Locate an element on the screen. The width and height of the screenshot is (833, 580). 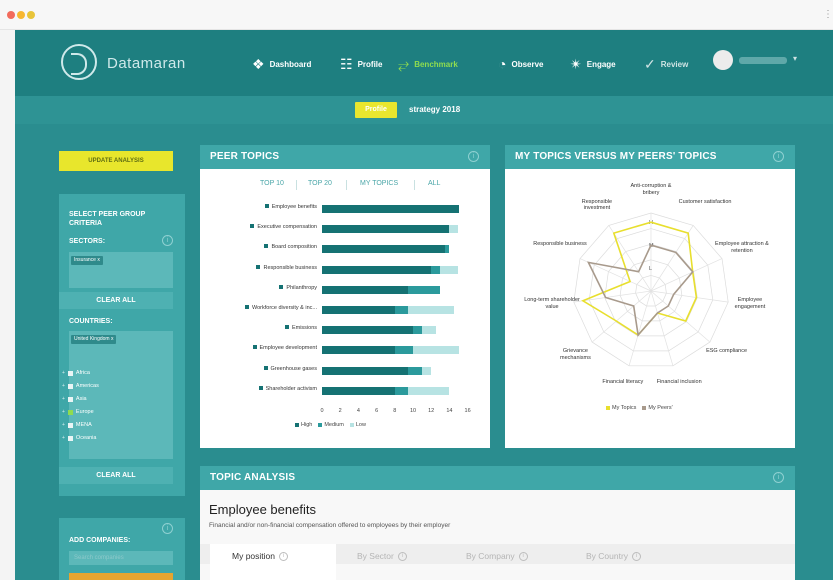
bar-label: Employee benefits is located at coordinates (260, 207).